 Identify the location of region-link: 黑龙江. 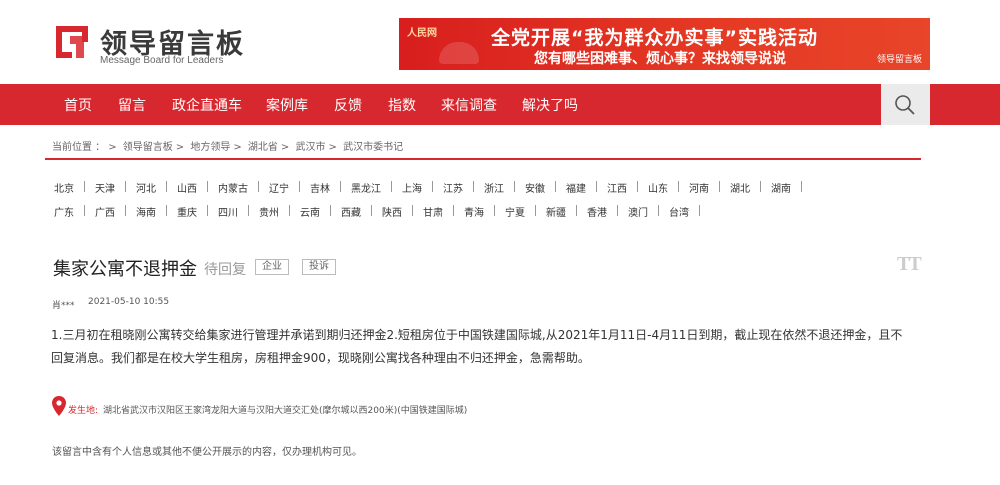
(366, 187).